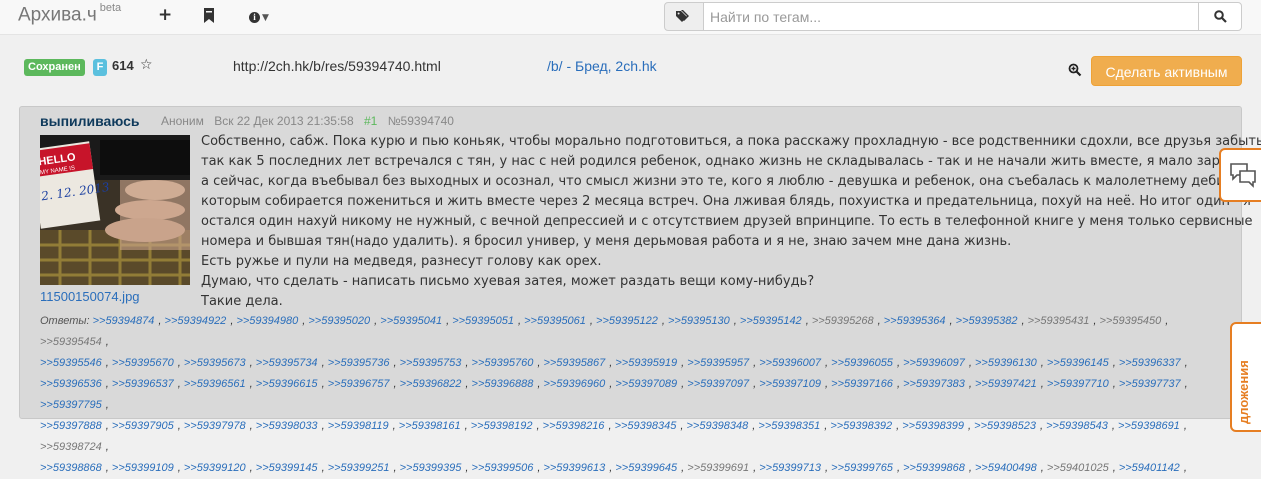 Image resolution: width=1261 pixels, height=479 pixels. What do you see at coordinates (574, 384) in the screenshot?
I see `reply-link: >>59396960` at bounding box center [574, 384].